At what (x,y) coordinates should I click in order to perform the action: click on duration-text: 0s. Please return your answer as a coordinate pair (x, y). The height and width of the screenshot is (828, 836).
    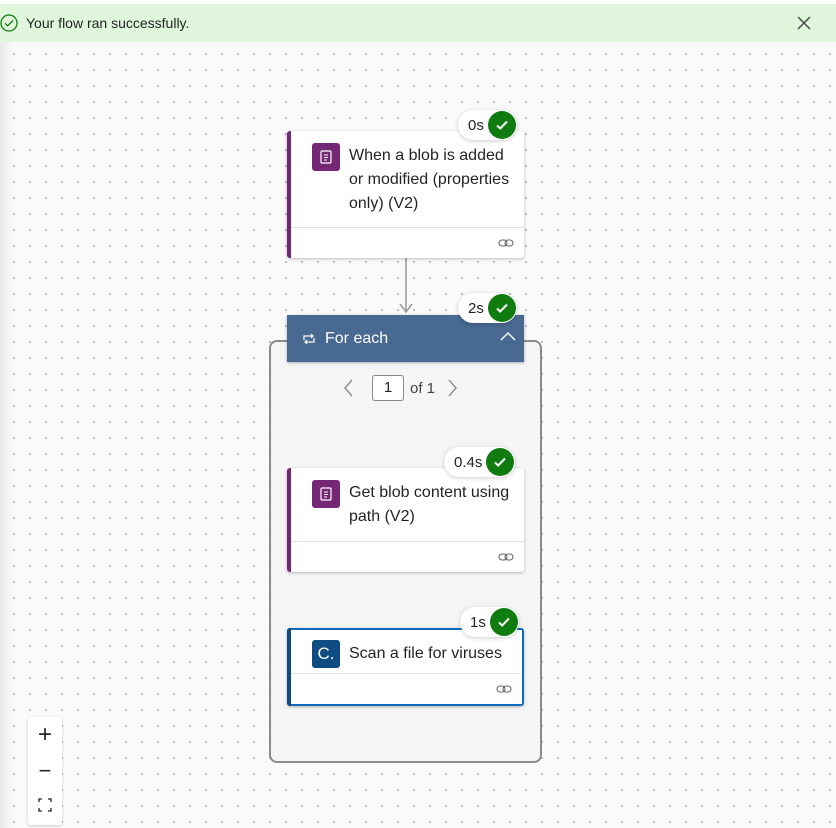
    Looking at the image, I should click on (476, 125).